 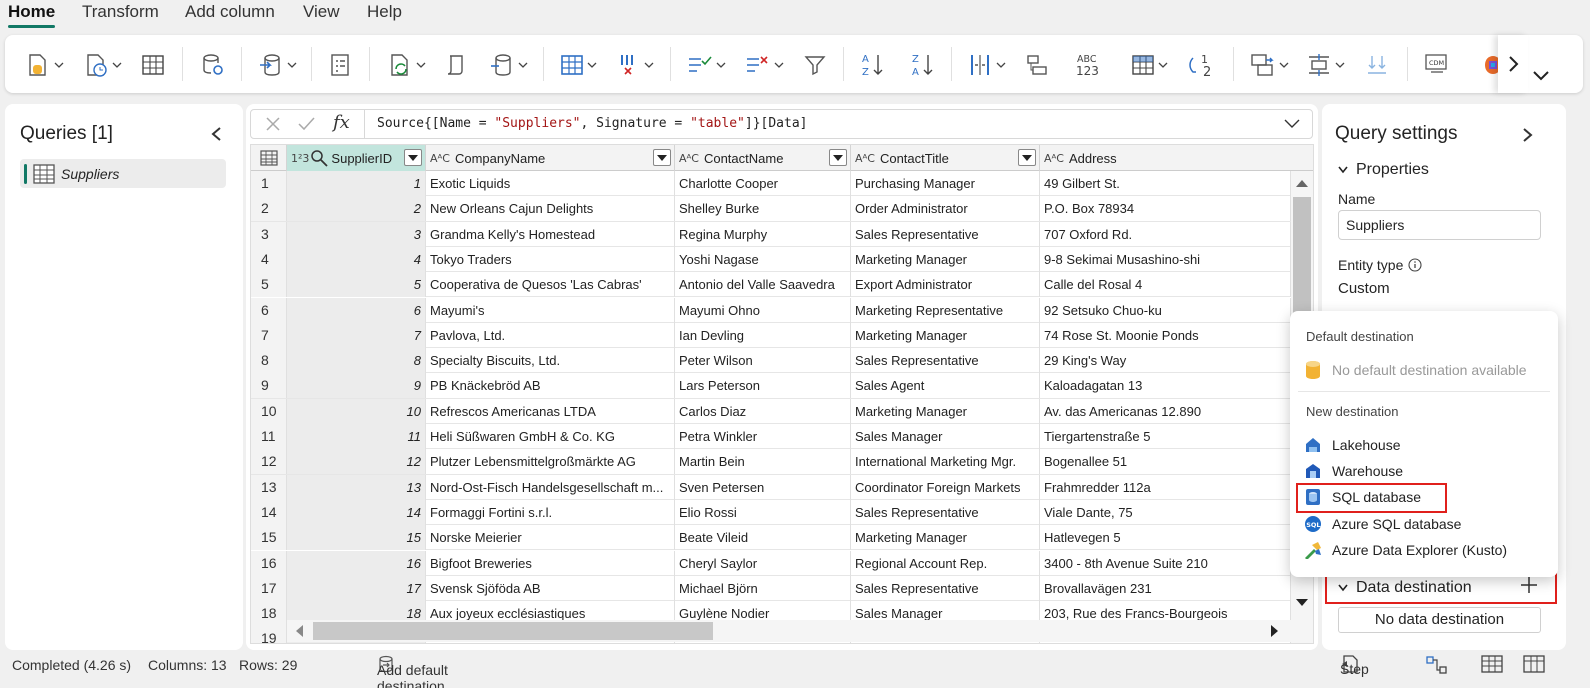 I want to click on cell-contacttitle: Marketing Representative, so click(x=945, y=310).